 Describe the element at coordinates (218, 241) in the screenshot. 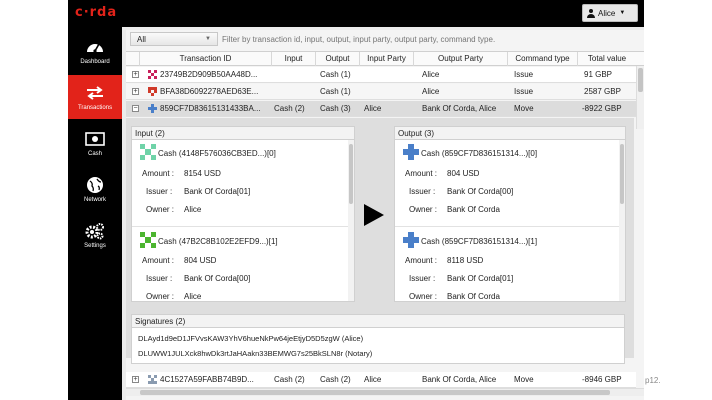

I see `state-title: Cash (47B2C8B102E2EFD9...)[1]` at that location.